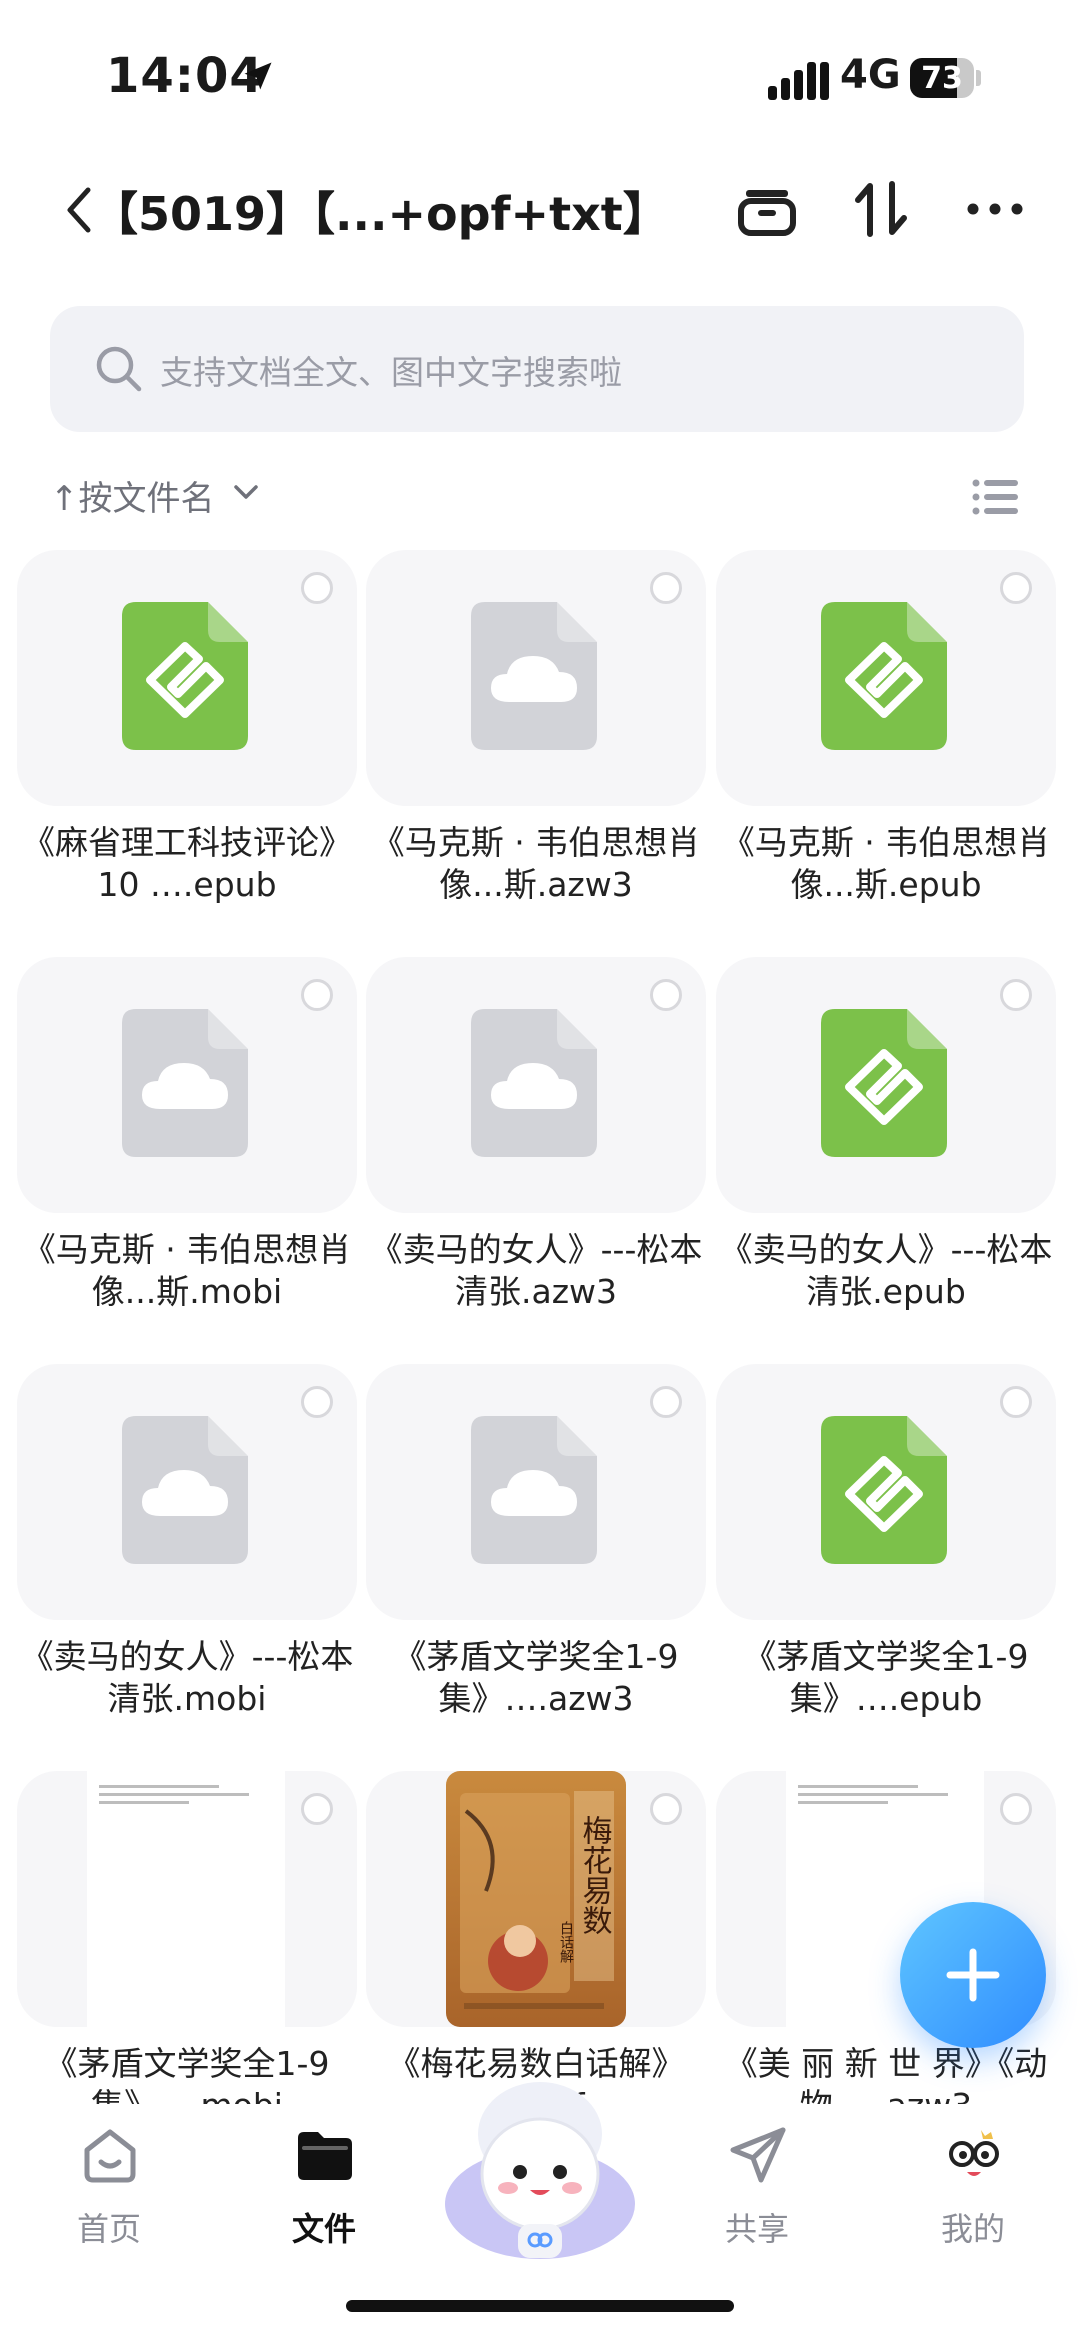  What do you see at coordinates (258, 76) in the screenshot?
I see `location-arrow-icon` at bounding box center [258, 76].